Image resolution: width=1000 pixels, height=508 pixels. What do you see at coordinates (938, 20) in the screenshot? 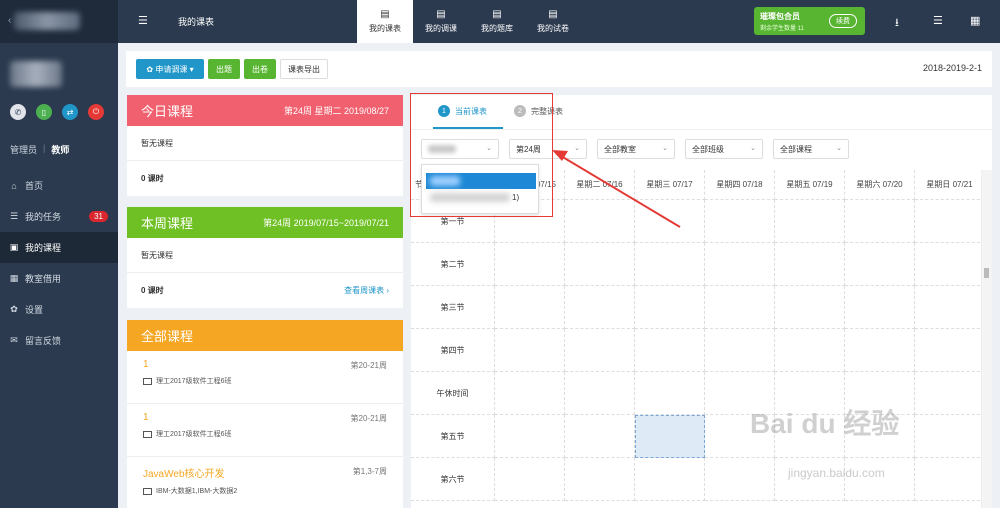
I see `server-icon: ☰` at bounding box center [938, 20].